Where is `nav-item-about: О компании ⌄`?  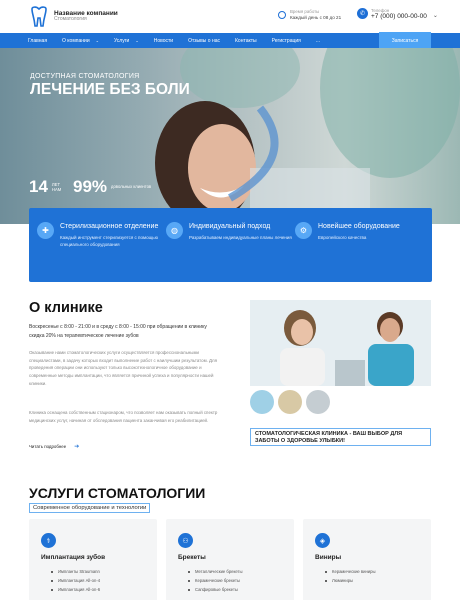 nav-item-about: О компании ⌄ is located at coordinates (80, 41).